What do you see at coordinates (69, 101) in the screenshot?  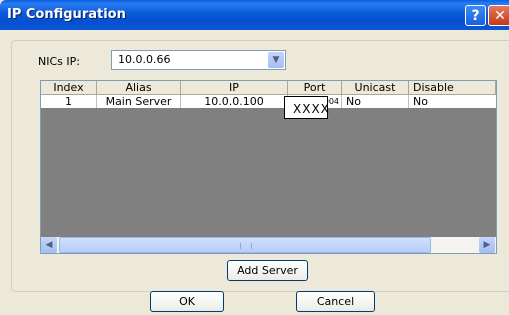 I see `cell-index: 1` at bounding box center [69, 101].